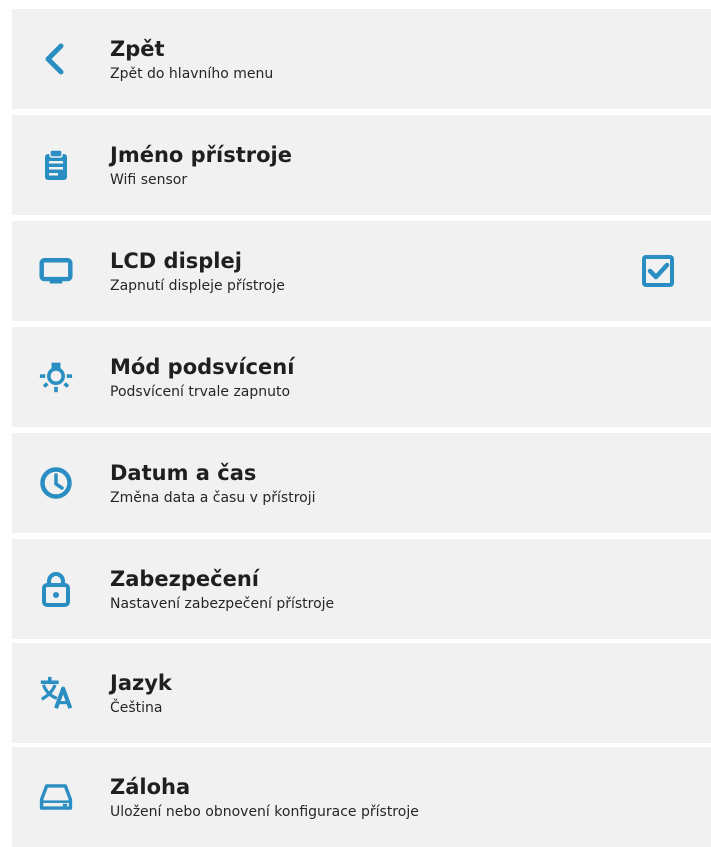 The image size is (711, 847). I want to click on clock-icon, so click(56, 483).